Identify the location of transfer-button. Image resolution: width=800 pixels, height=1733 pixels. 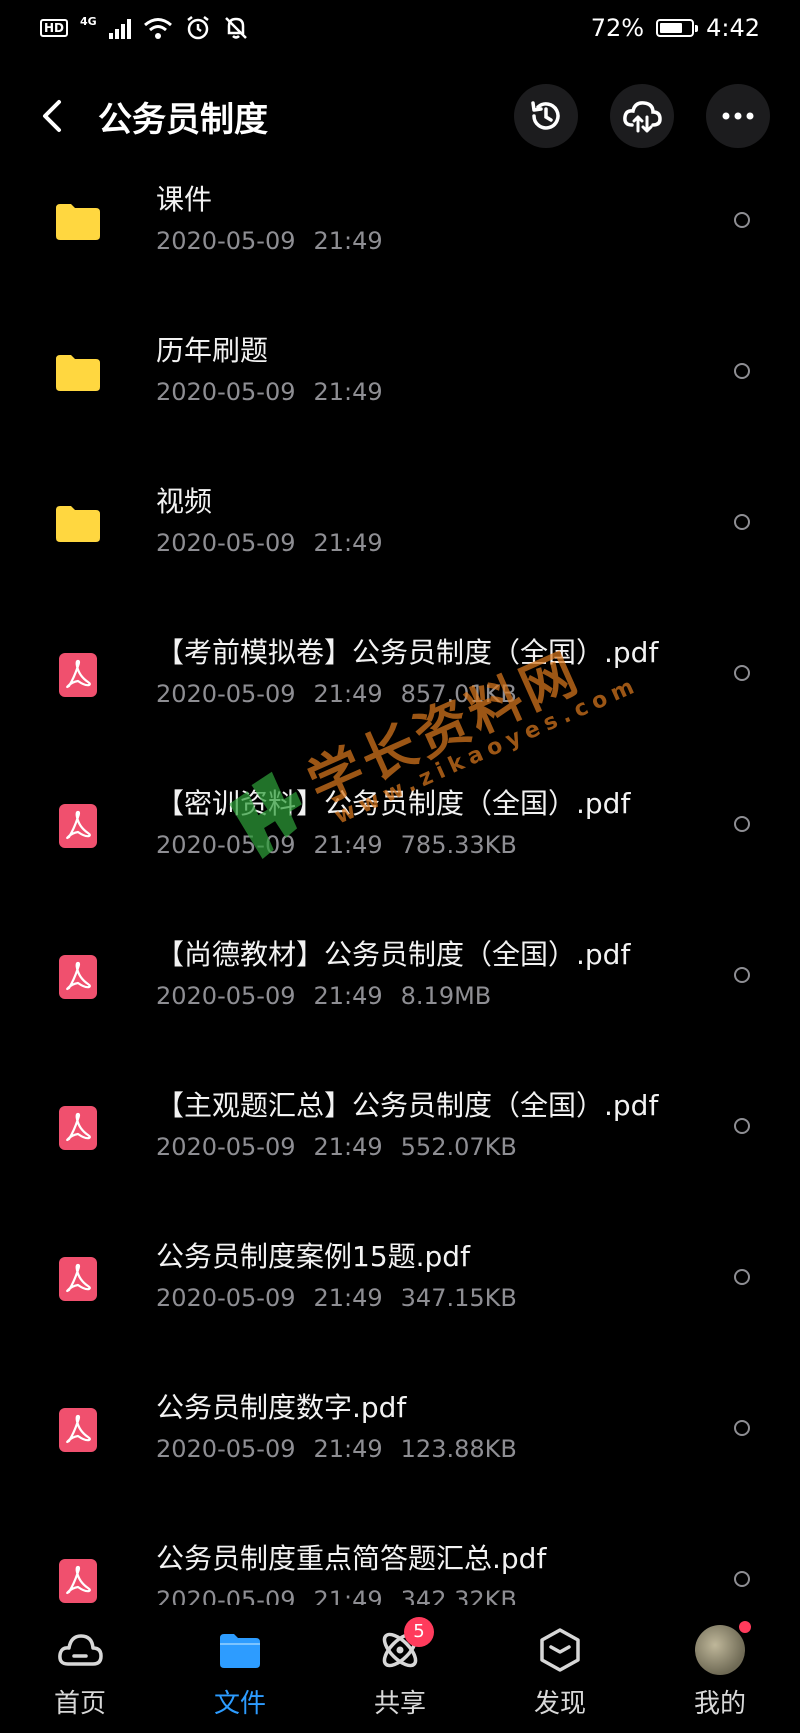
(642, 116).